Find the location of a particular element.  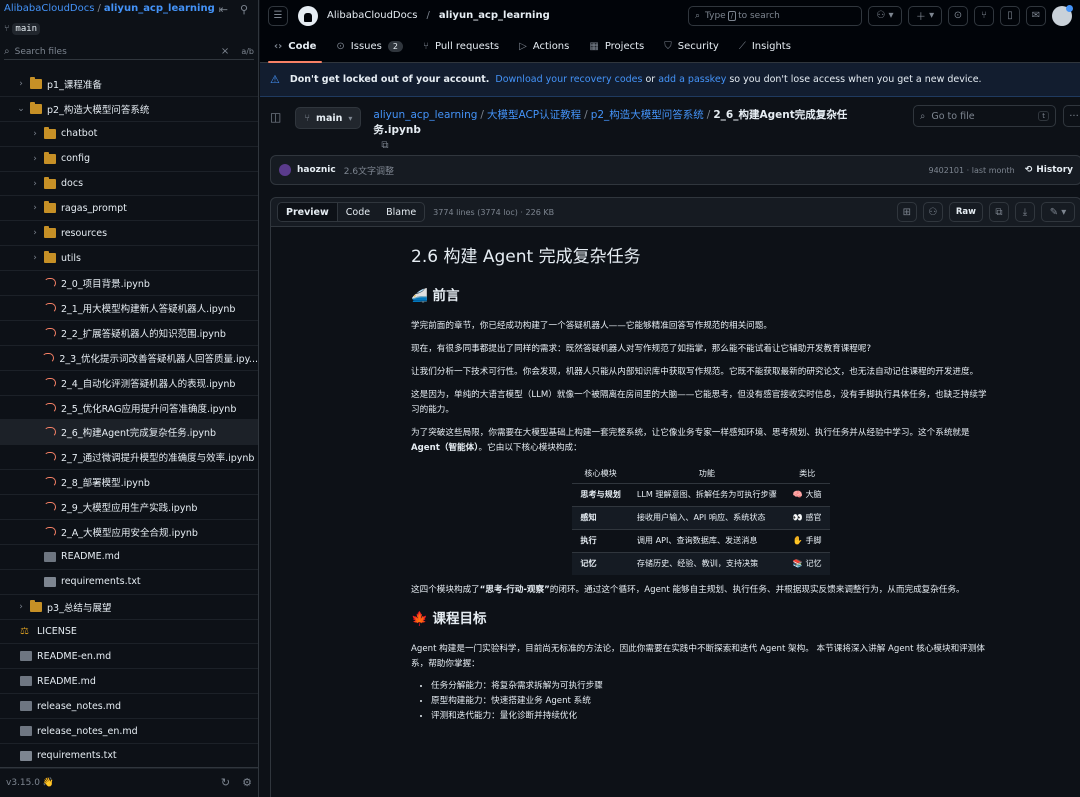

header-owner-link: AlibabaCloudDocs is located at coordinates (372, 15).